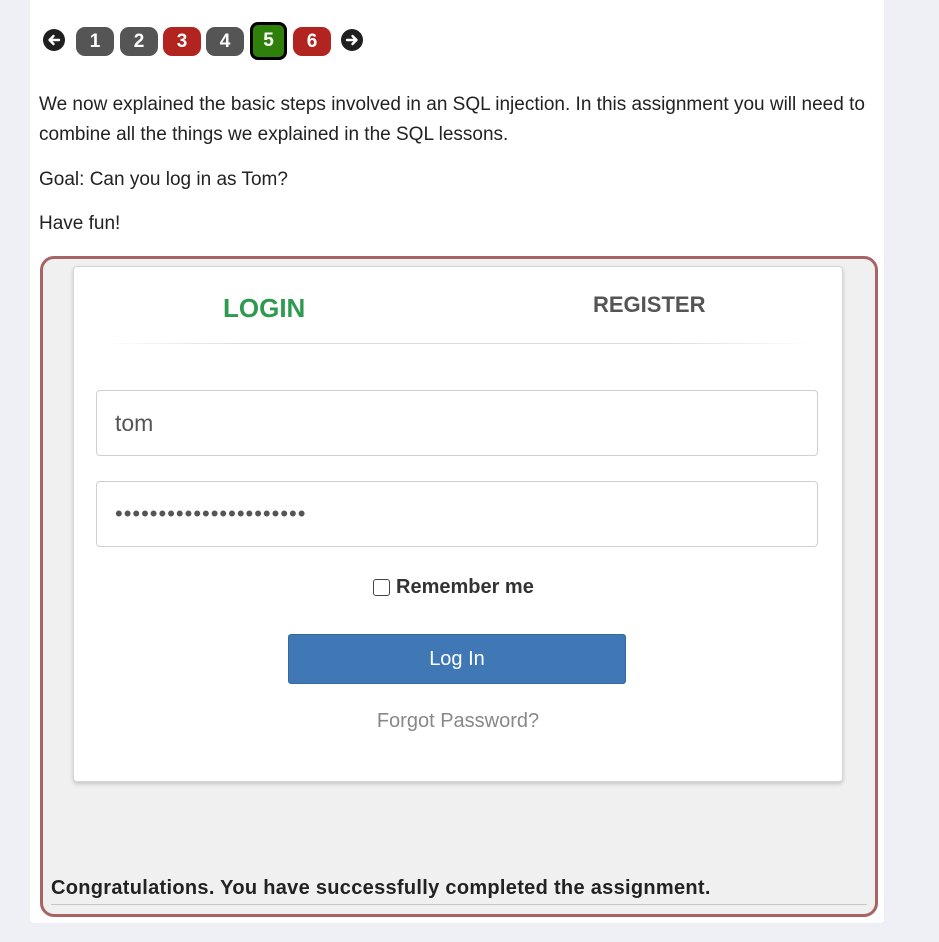 The width and height of the screenshot is (939, 942). What do you see at coordinates (458, 721) in the screenshot?
I see `forgot-password-link: Forgot Password?` at bounding box center [458, 721].